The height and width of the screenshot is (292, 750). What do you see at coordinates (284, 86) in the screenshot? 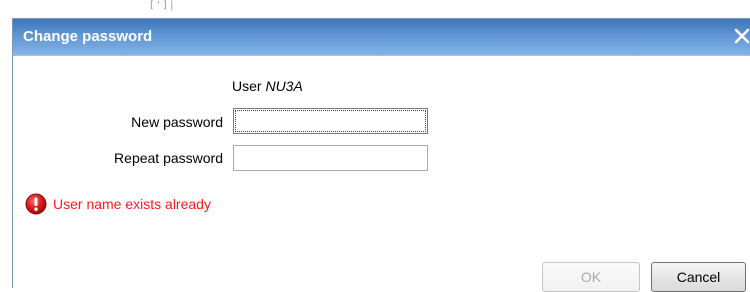
I see `user-name: NU3A` at bounding box center [284, 86].